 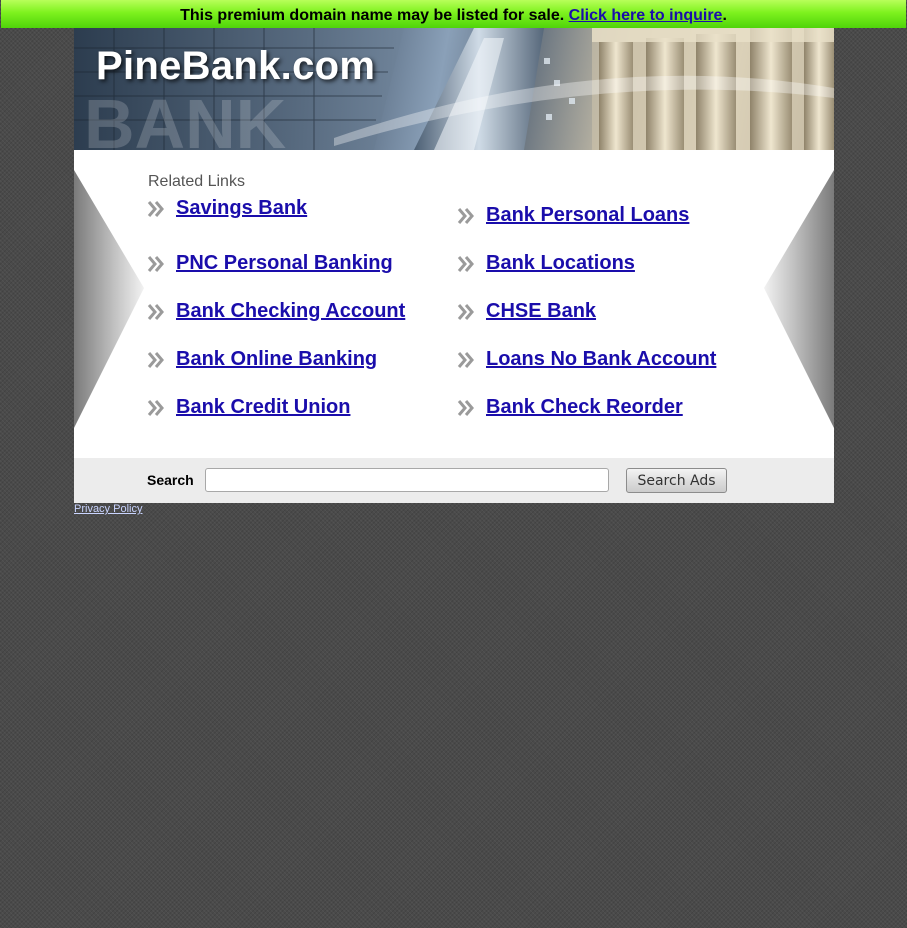 I want to click on list-item: Bank Locations, so click(x=545, y=263).